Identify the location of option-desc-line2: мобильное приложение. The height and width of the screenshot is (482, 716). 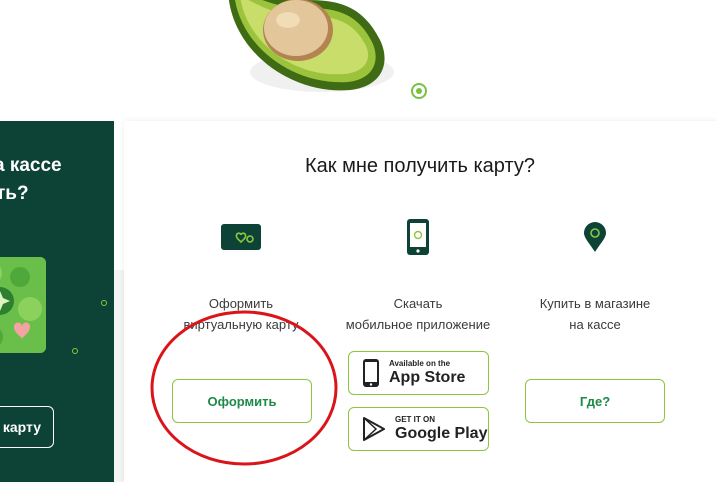
(418, 324).